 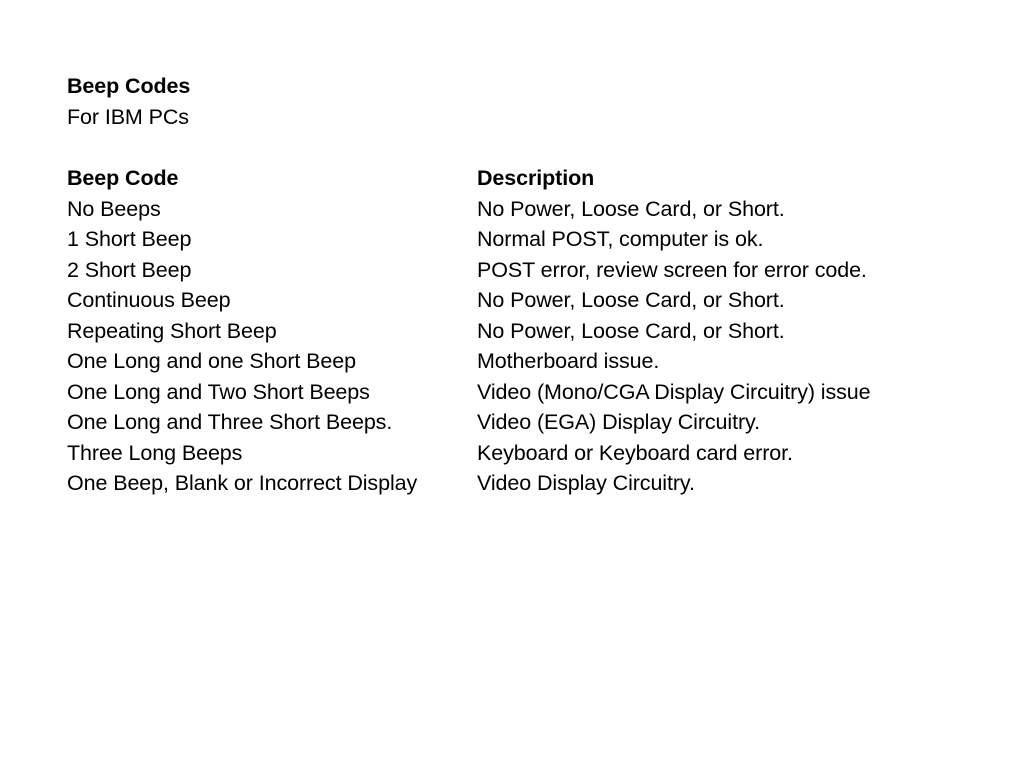 I want to click on cell-description: Video Display Circuitry., so click(x=586, y=483).